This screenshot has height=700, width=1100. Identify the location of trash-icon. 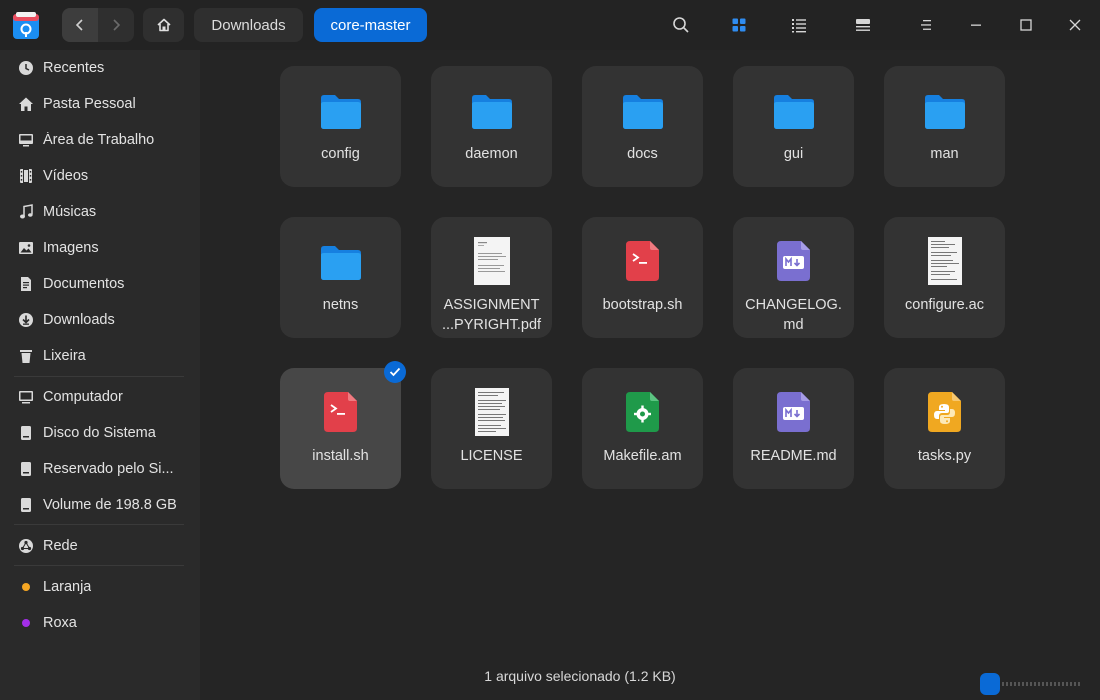
(26, 356).